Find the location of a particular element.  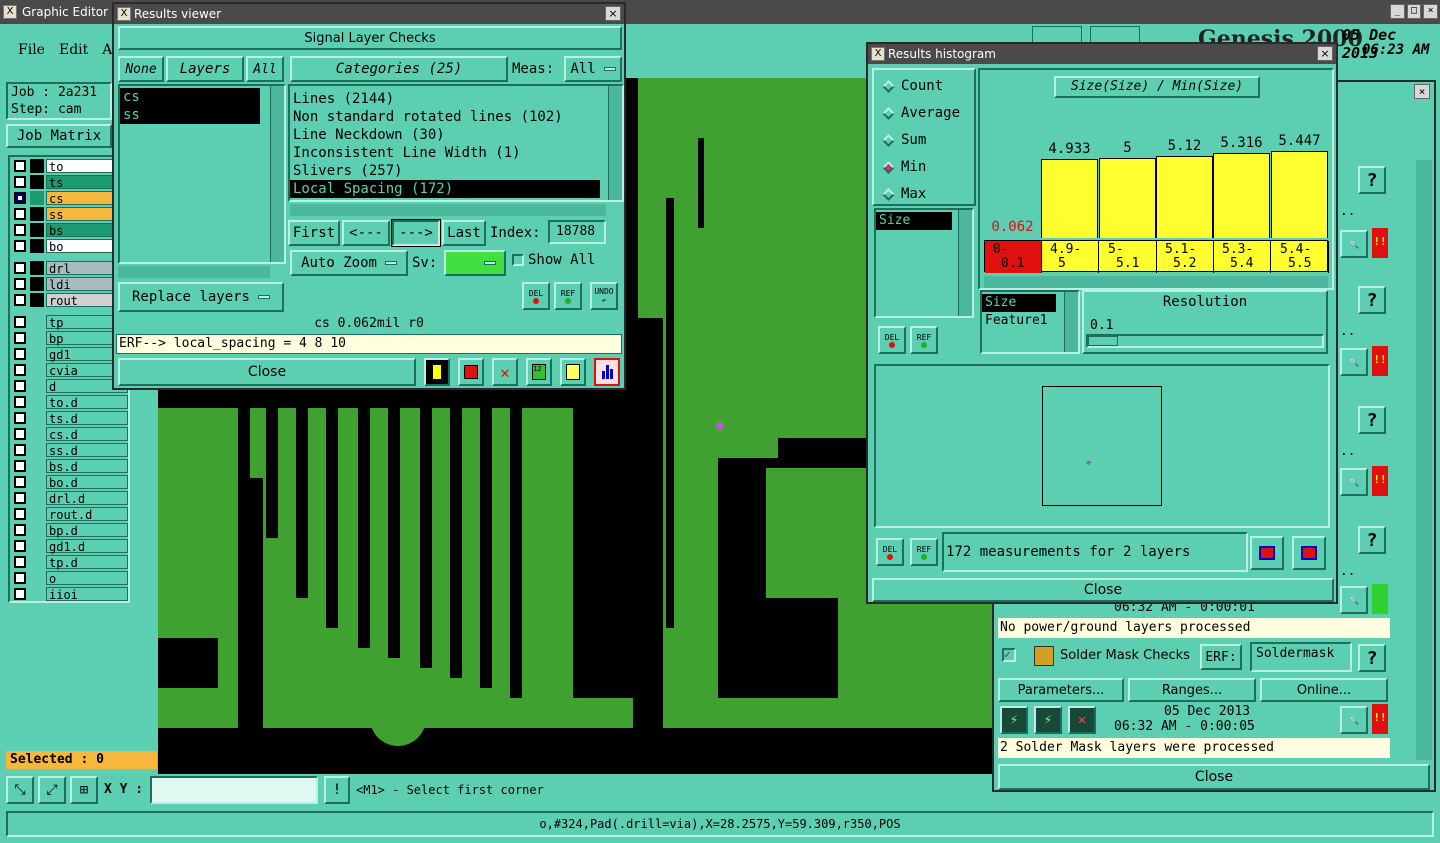

size-item: Size is located at coordinates (914, 221).